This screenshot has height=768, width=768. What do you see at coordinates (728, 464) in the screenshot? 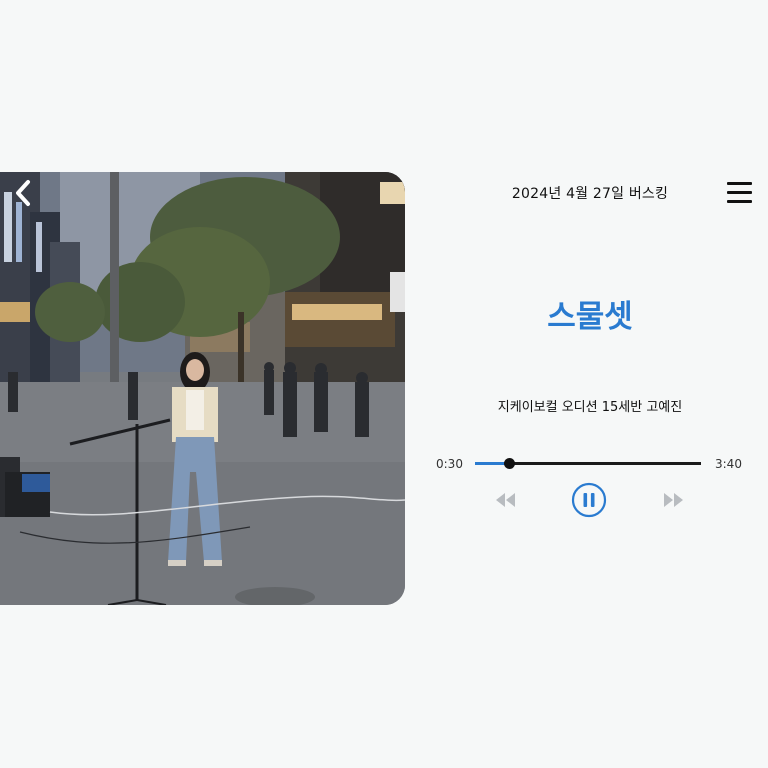
I see `total-time: 3:40` at bounding box center [728, 464].